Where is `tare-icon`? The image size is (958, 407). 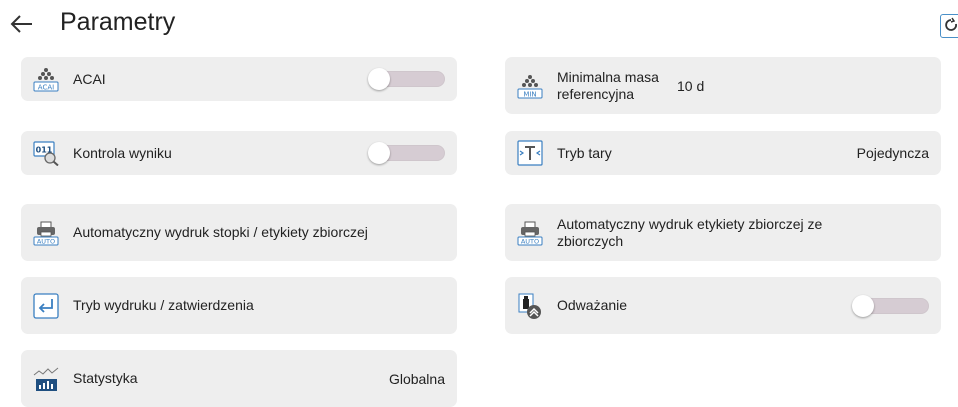 tare-icon is located at coordinates (530, 153).